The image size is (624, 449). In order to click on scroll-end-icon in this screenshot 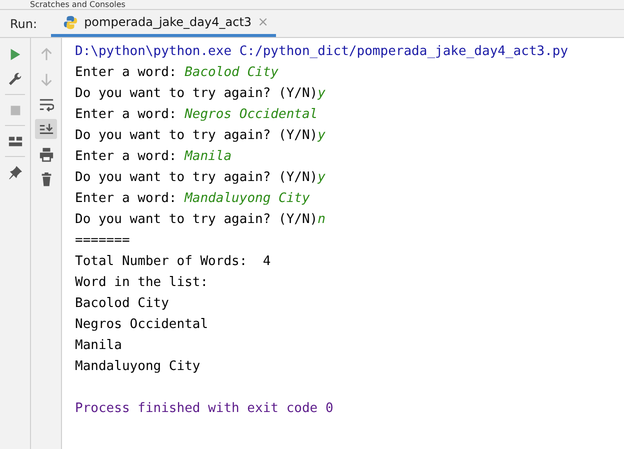, I will do `click(46, 129)`.